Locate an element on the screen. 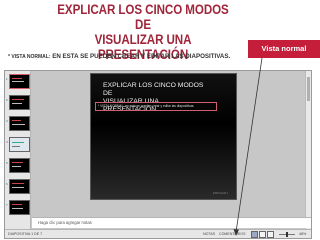 Image resolution: width=320 pixels, height=240 pixels. thumbnail-pane: 1 2 3 4 5 6 7 is located at coordinates (18, 150).